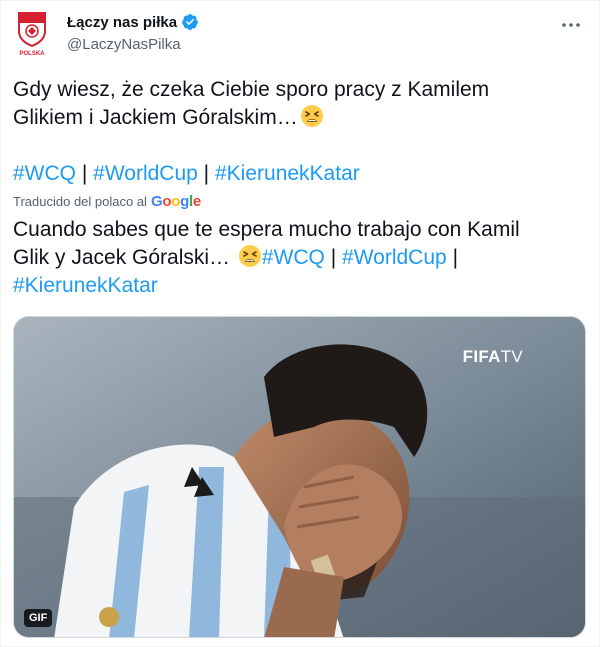 Image resolution: width=600 pixels, height=647 pixels. I want to click on tweet-hashtags: #WCQ | #WorldCup | #KierunekKatar, so click(186, 174).